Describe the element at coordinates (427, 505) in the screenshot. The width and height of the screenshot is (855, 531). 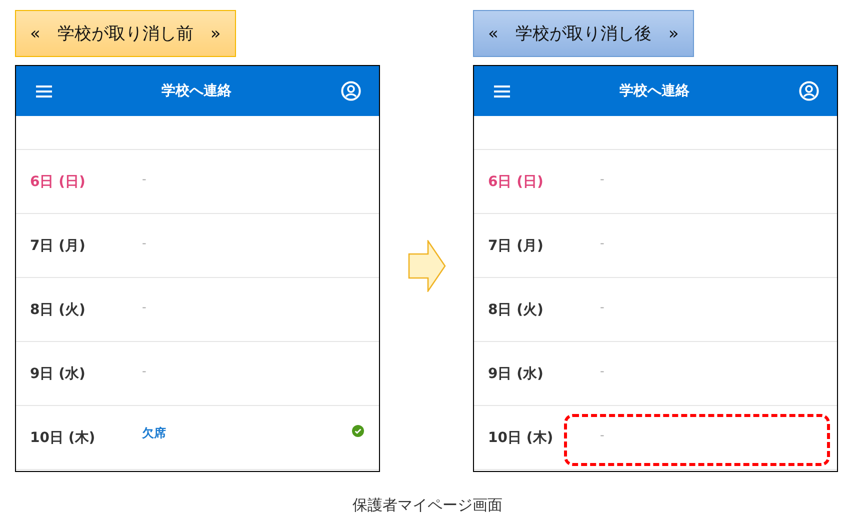
I see `figure-caption: 保護者マイページ画面` at that location.